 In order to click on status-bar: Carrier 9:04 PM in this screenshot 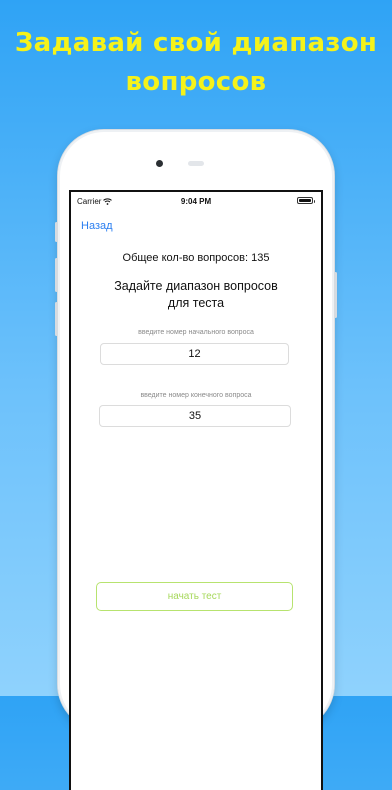, I will do `click(196, 200)`.